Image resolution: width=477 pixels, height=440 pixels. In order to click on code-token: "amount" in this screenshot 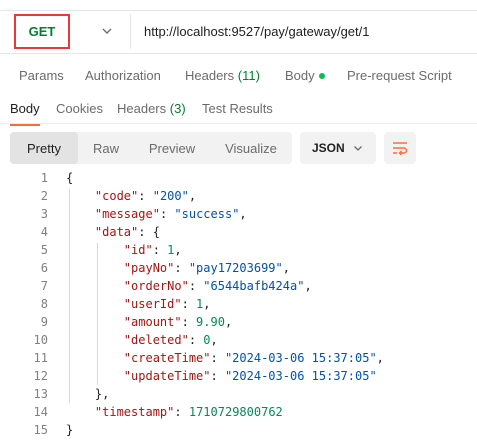, I will do `click(152, 322)`.